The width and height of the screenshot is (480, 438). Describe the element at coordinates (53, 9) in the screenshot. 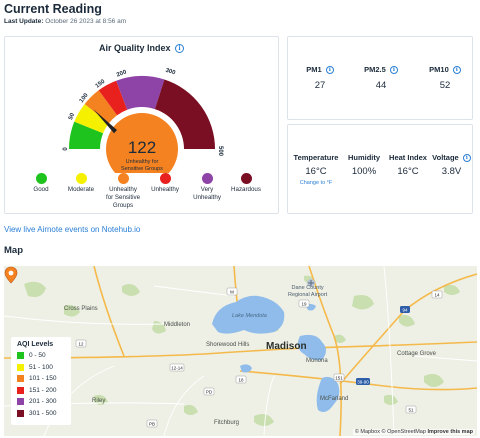

I see `page-title: Current Reading` at that location.